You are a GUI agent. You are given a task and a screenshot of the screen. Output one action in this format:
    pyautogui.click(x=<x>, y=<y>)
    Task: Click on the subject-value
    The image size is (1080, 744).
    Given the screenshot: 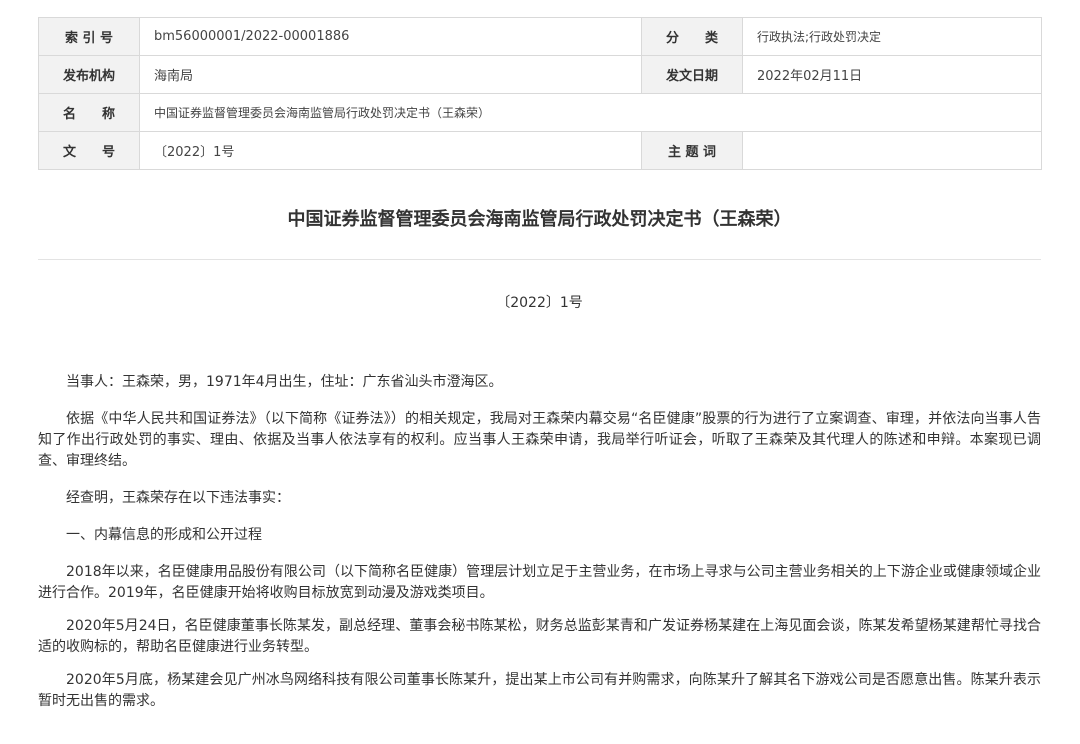 What is the action you would take?
    pyautogui.click(x=892, y=150)
    